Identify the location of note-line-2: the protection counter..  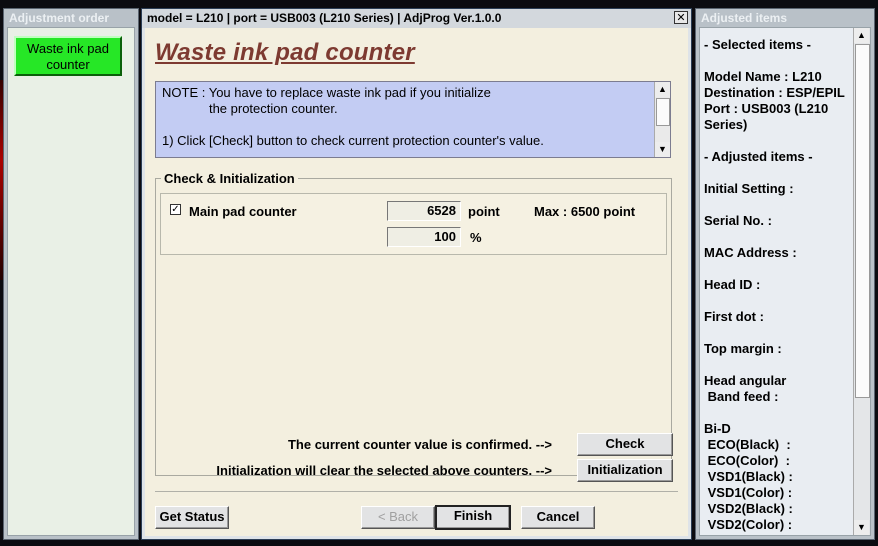
(250, 108).